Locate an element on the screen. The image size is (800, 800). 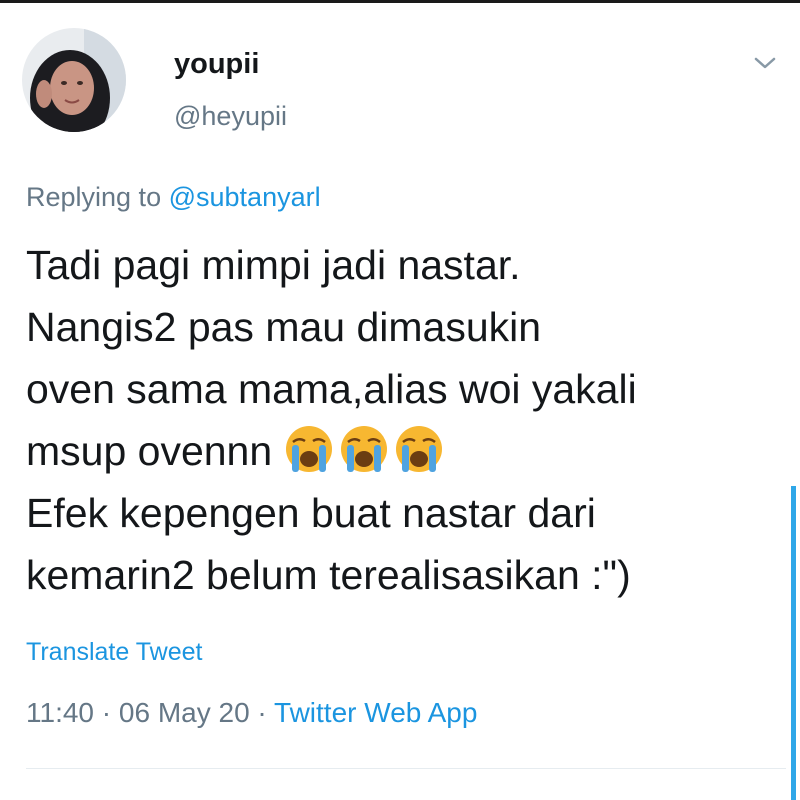
user-handle: @heyupii is located at coordinates (230, 116).